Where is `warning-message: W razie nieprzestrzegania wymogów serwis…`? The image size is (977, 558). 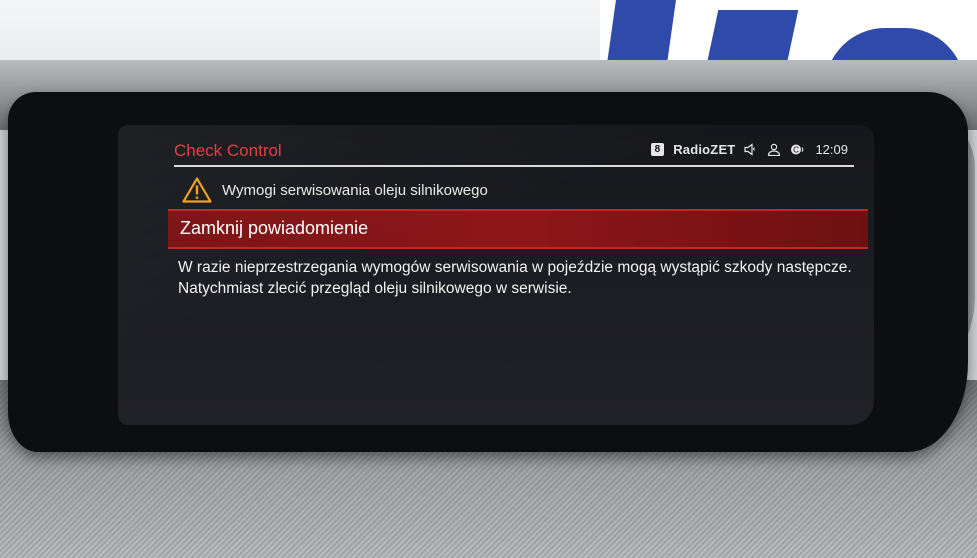
warning-message: W razie nieprzestrzegania wymogów serwis… is located at coordinates (515, 278).